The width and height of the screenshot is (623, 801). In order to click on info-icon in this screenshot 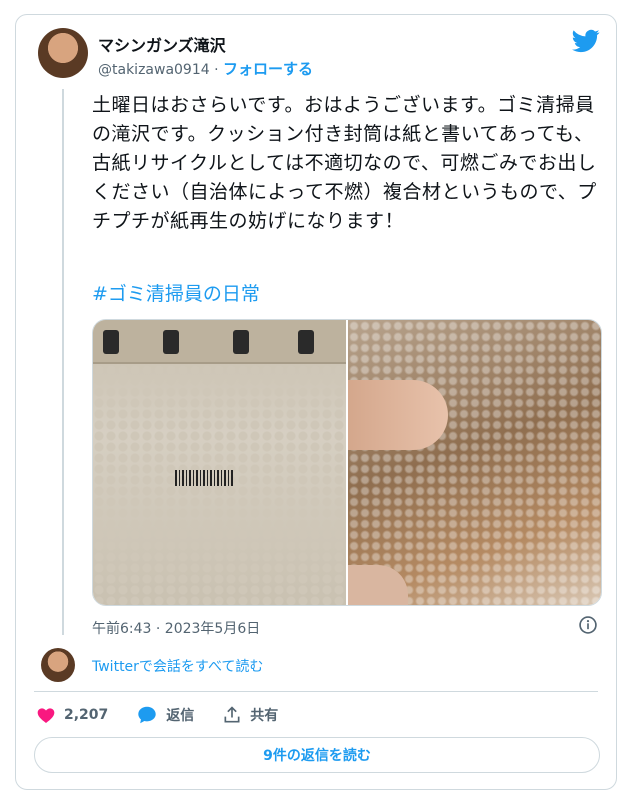, I will do `click(588, 625)`.